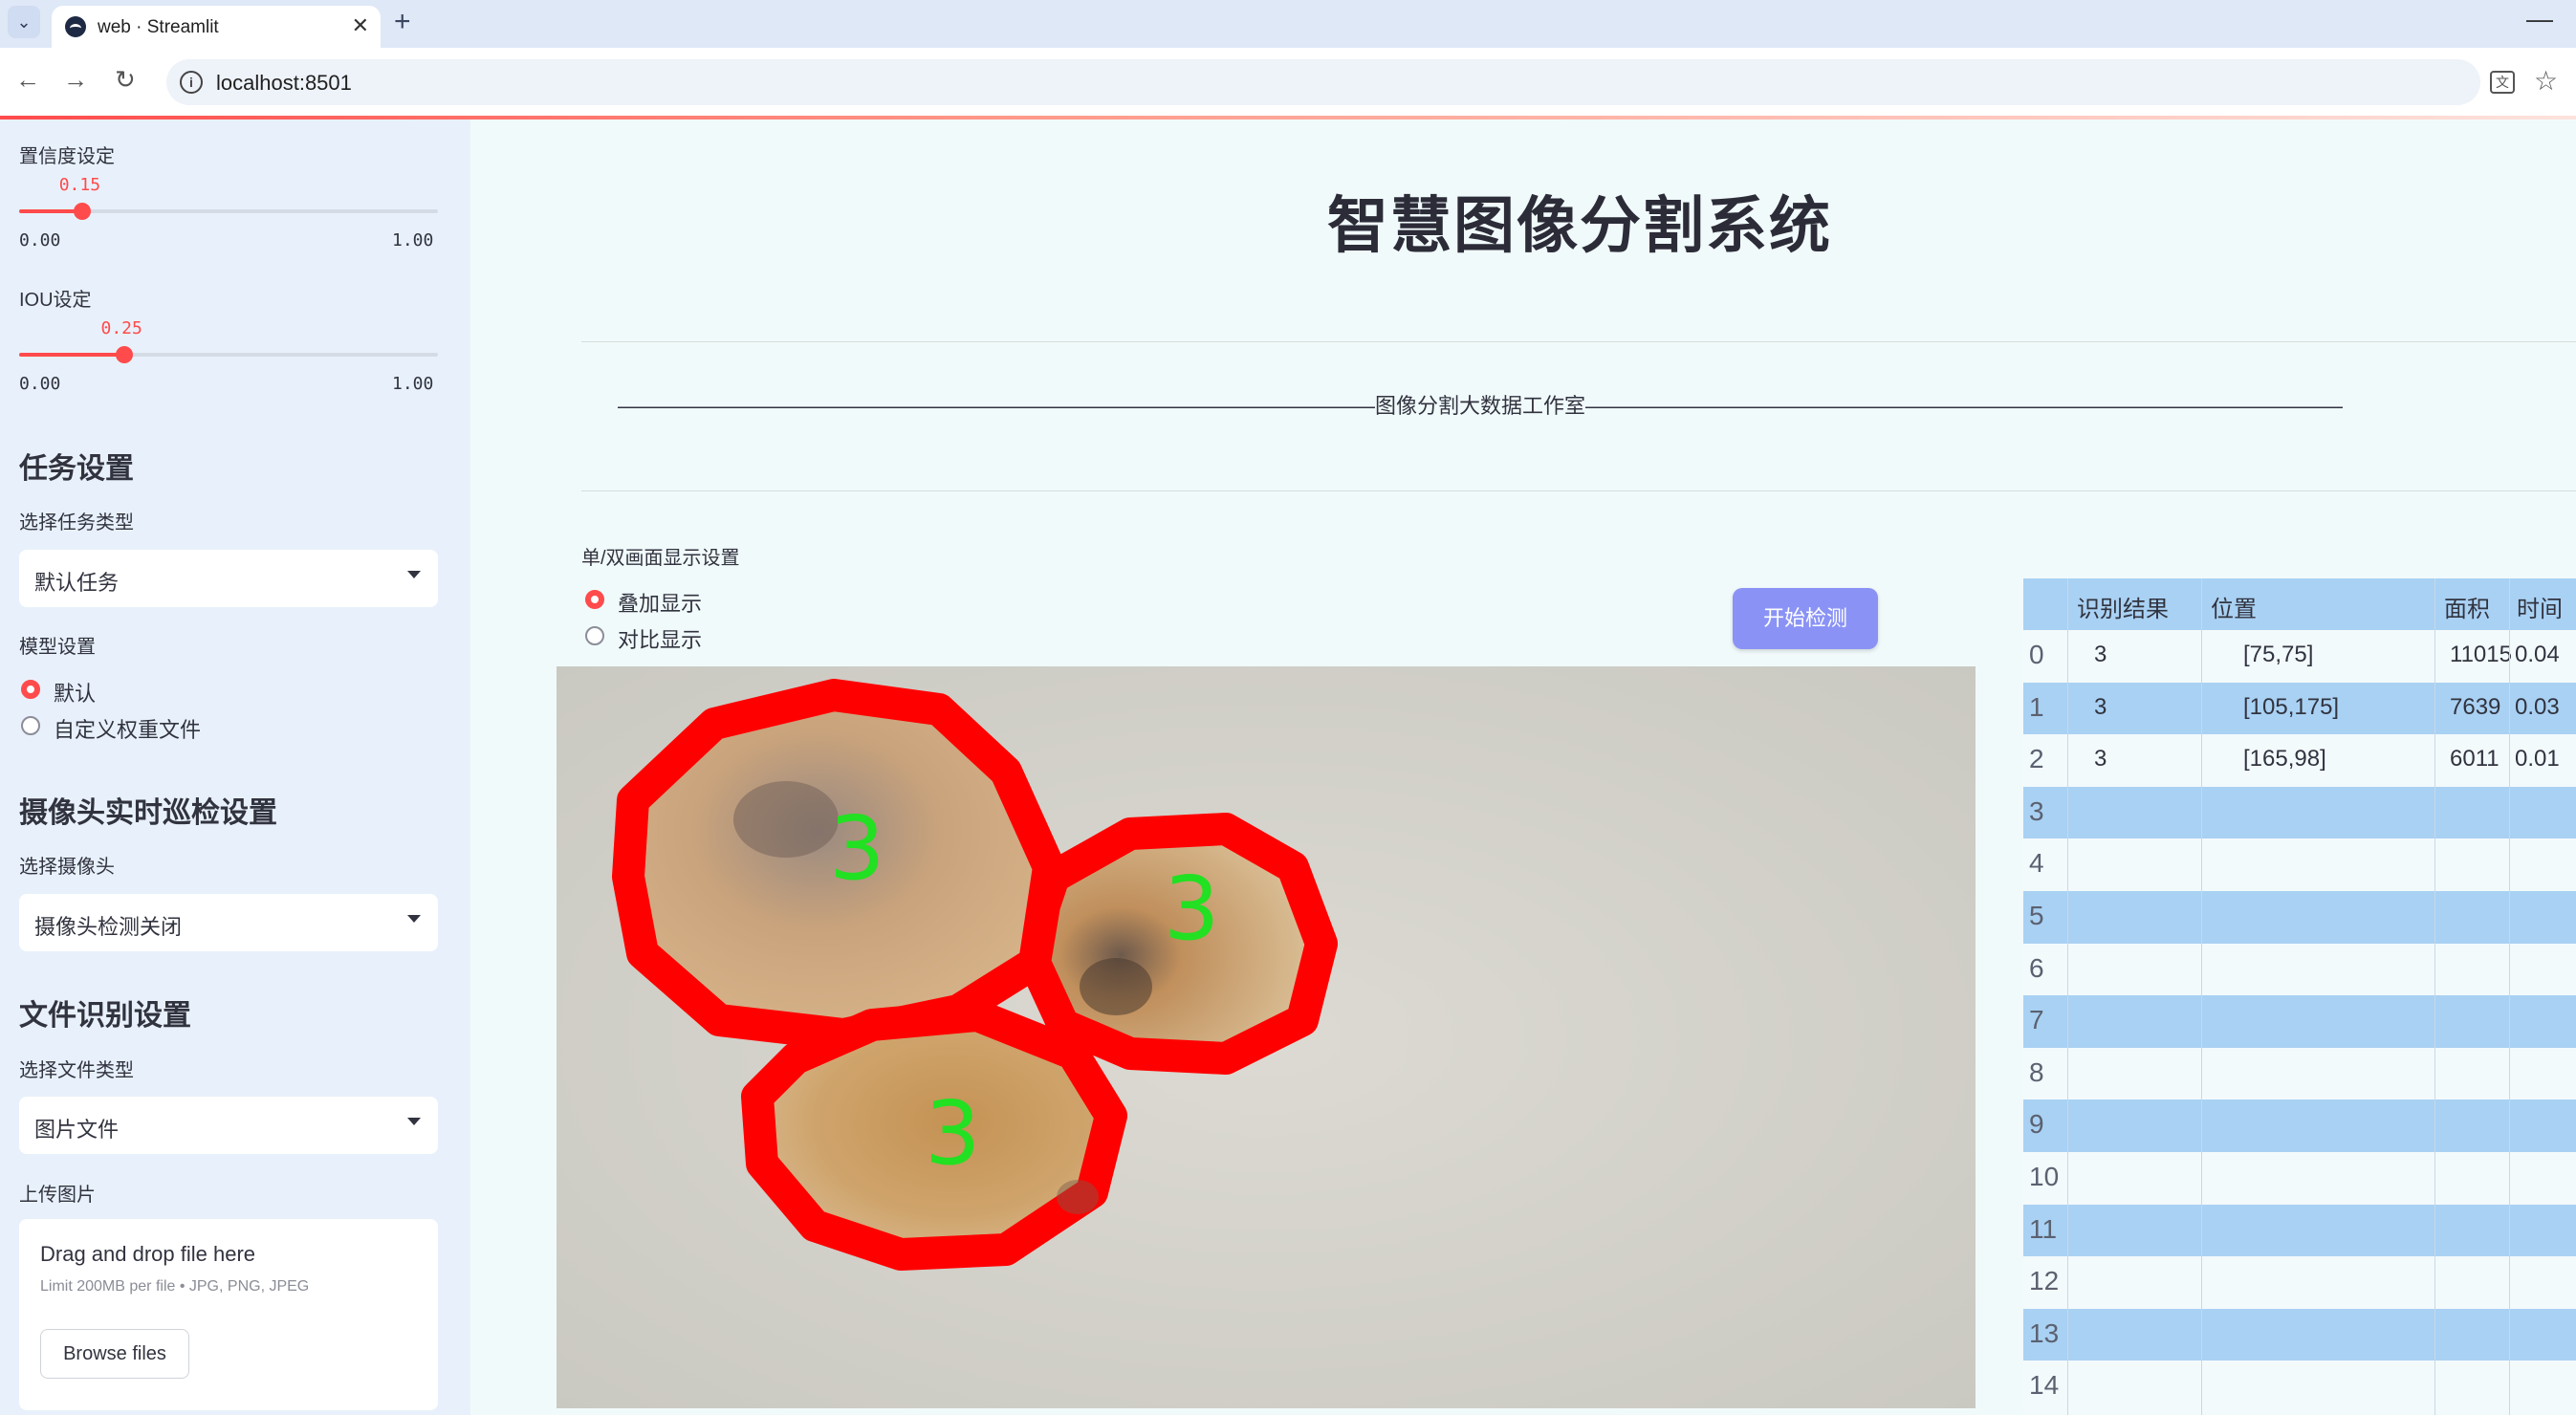 The image size is (2576, 1415). I want to click on cell-position: [105,175], so click(2291, 706).